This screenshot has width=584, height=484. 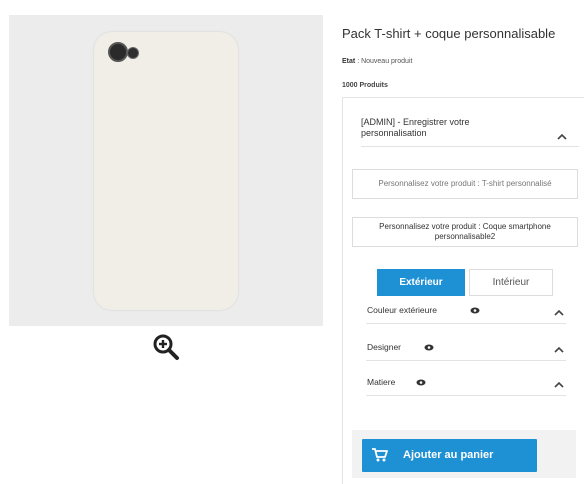 I want to click on add-to-cart-label: Ajouter au panier, so click(x=448, y=455).